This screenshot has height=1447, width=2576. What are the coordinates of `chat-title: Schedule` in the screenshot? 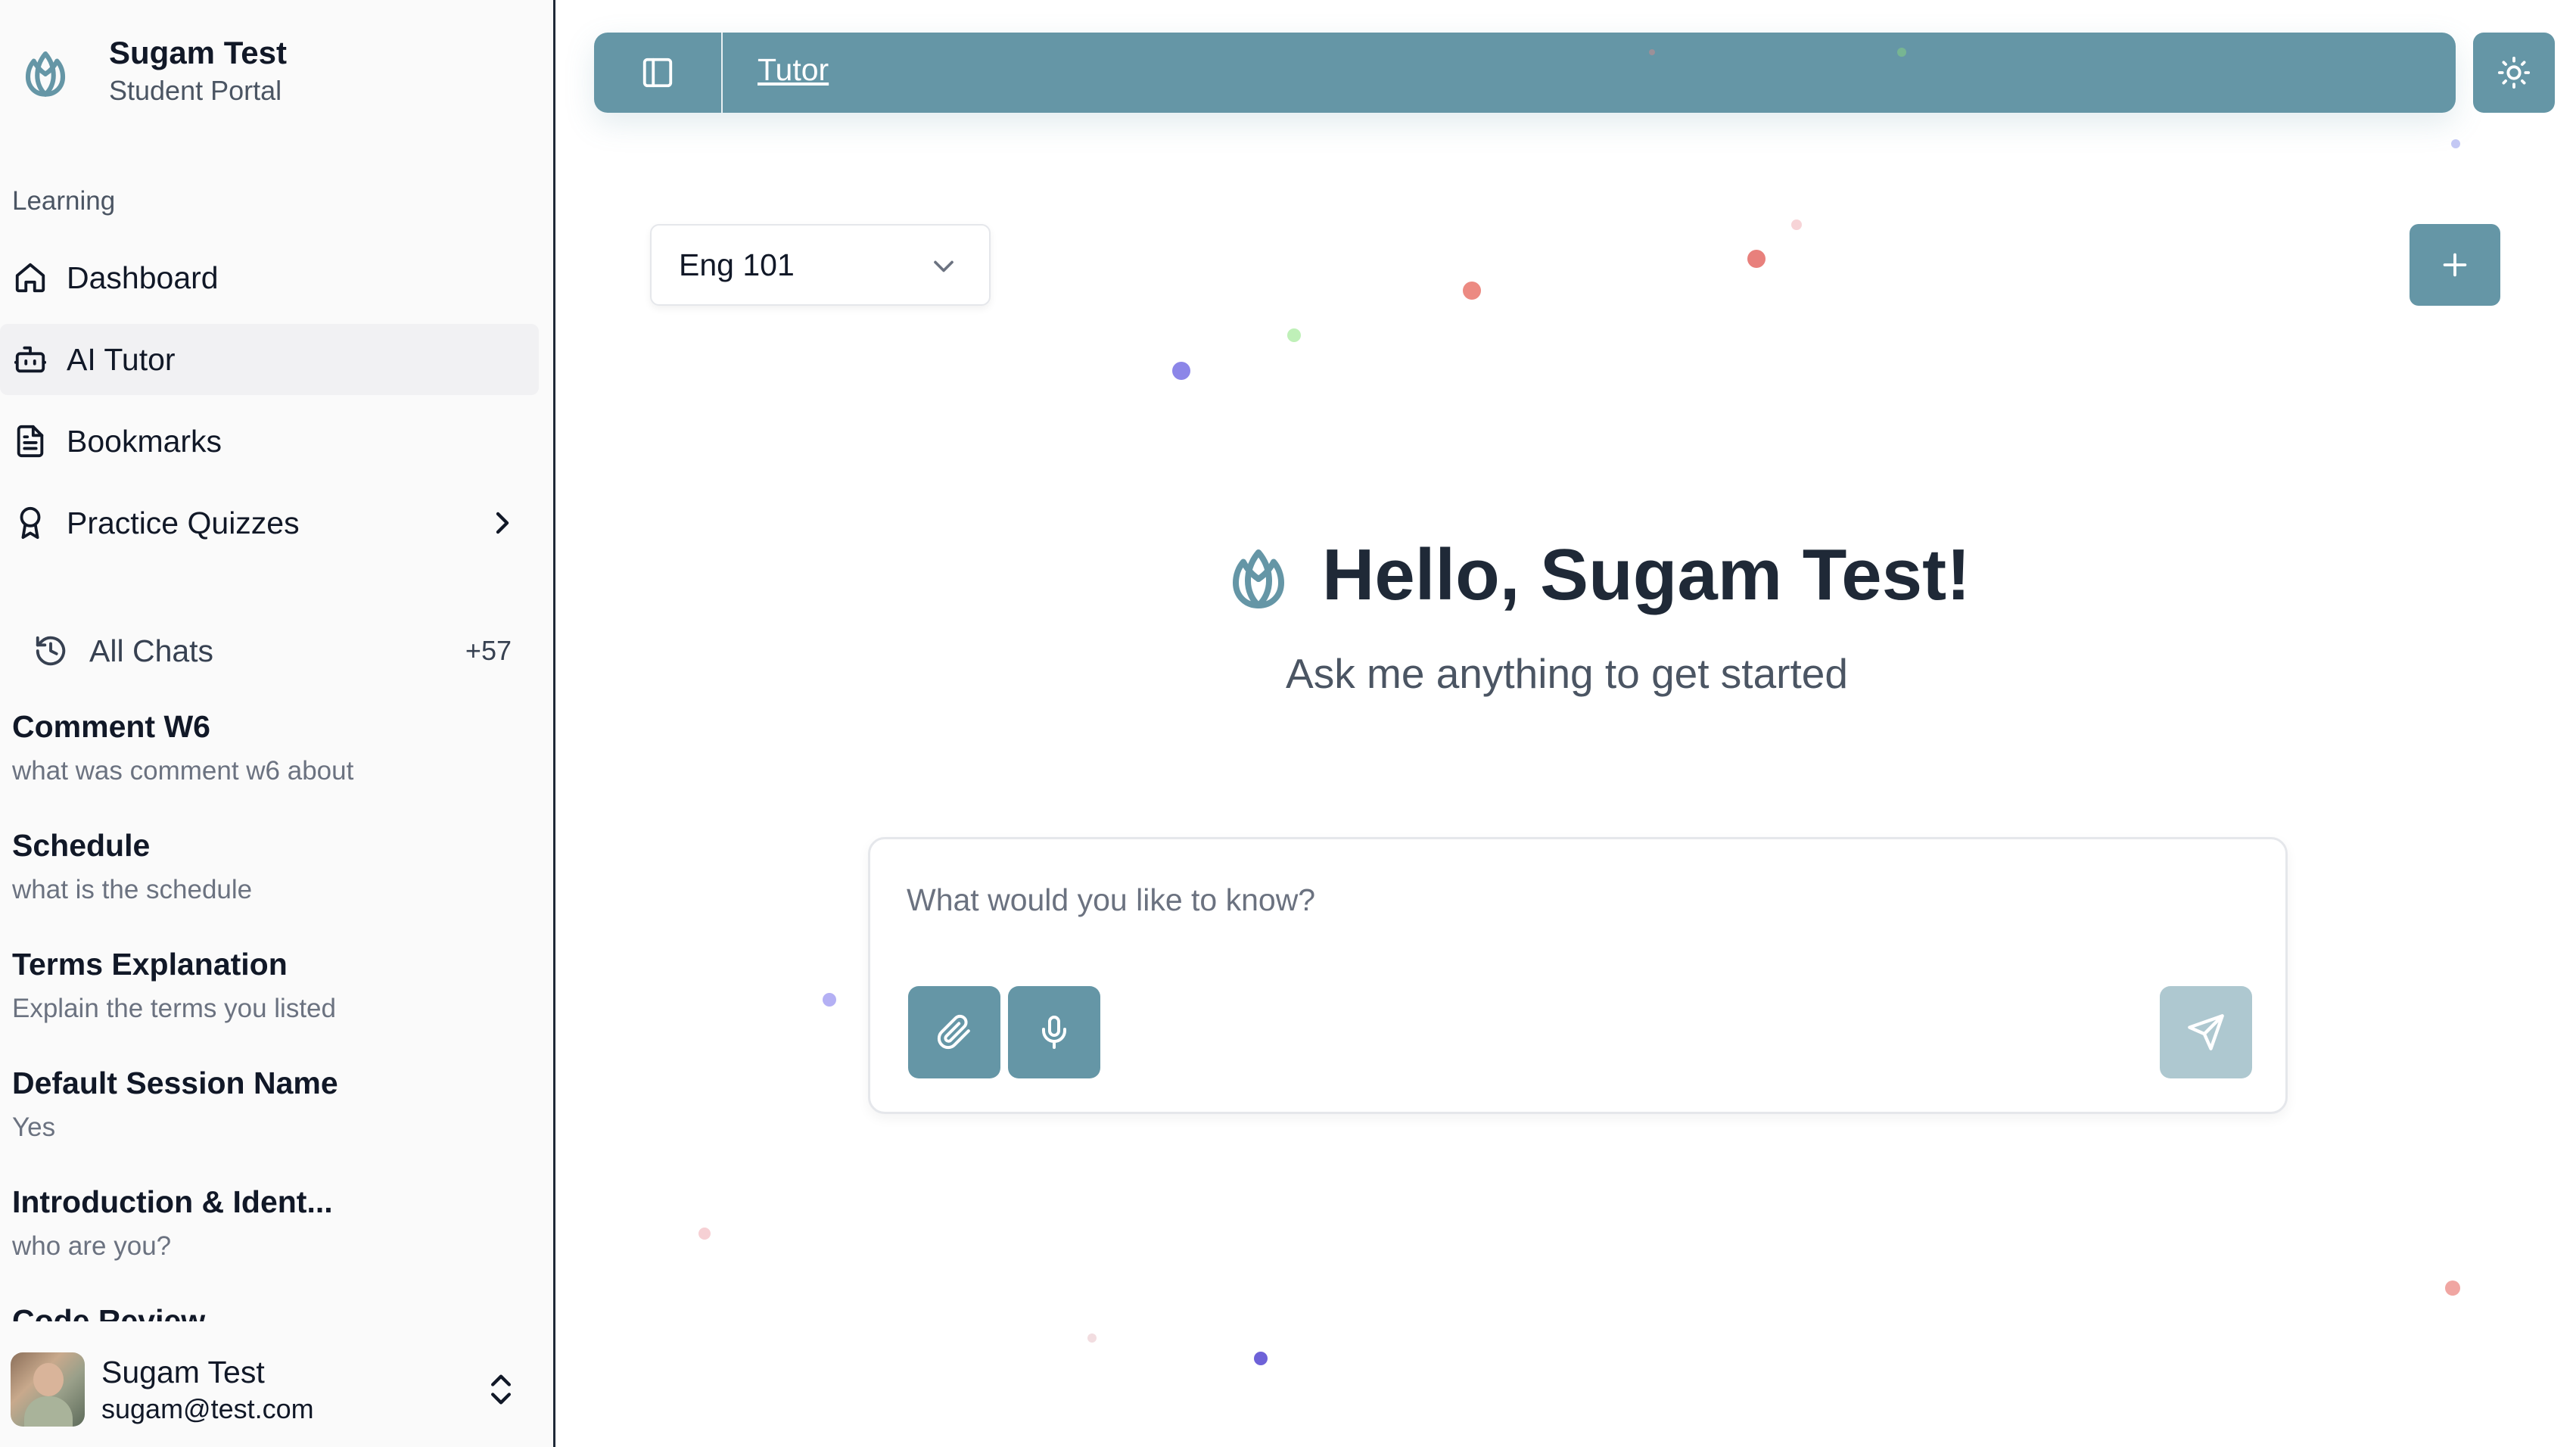 It's located at (81, 845).